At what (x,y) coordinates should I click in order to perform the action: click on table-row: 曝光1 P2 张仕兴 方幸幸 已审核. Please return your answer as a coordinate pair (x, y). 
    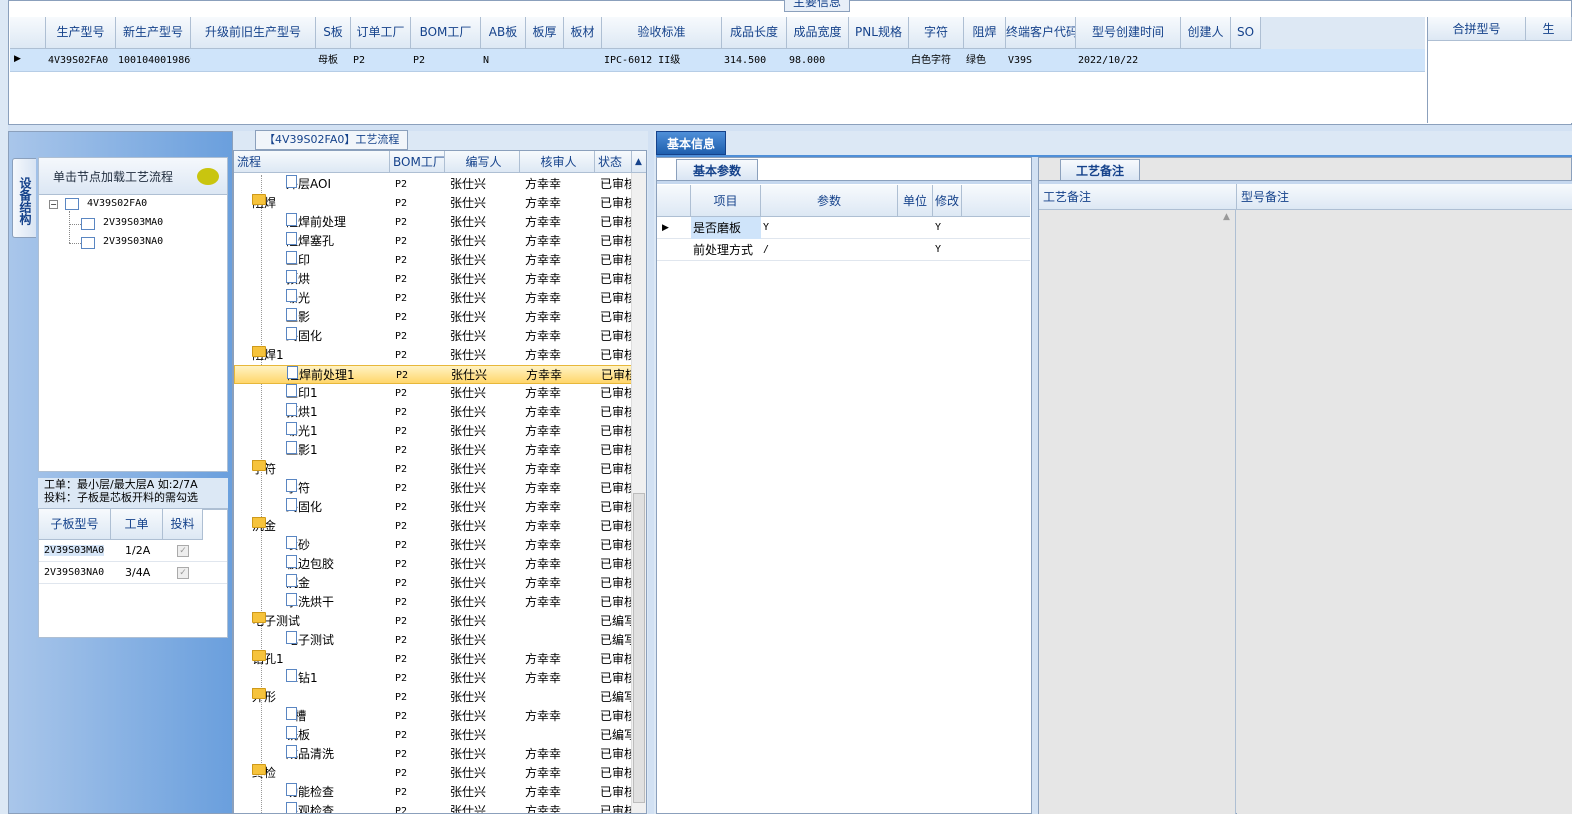
    Looking at the image, I should click on (433, 431).